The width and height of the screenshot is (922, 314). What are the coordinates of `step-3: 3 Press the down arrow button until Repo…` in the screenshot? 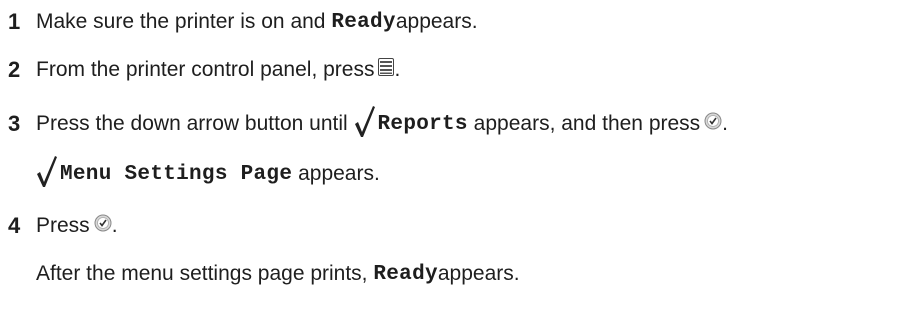 It's located at (364, 124).